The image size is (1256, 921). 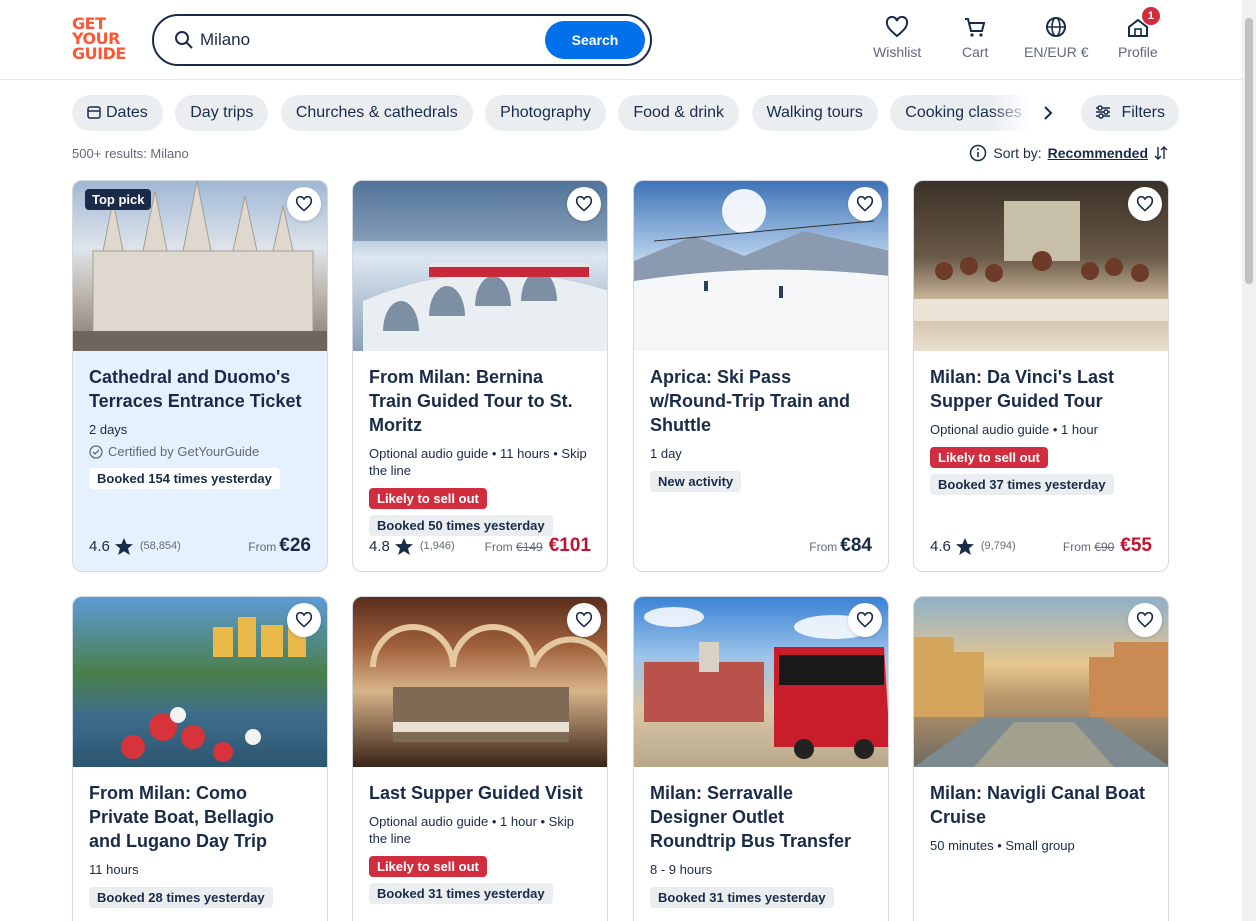 What do you see at coordinates (1143, 112) in the screenshot?
I see `filters-label: Filters` at bounding box center [1143, 112].